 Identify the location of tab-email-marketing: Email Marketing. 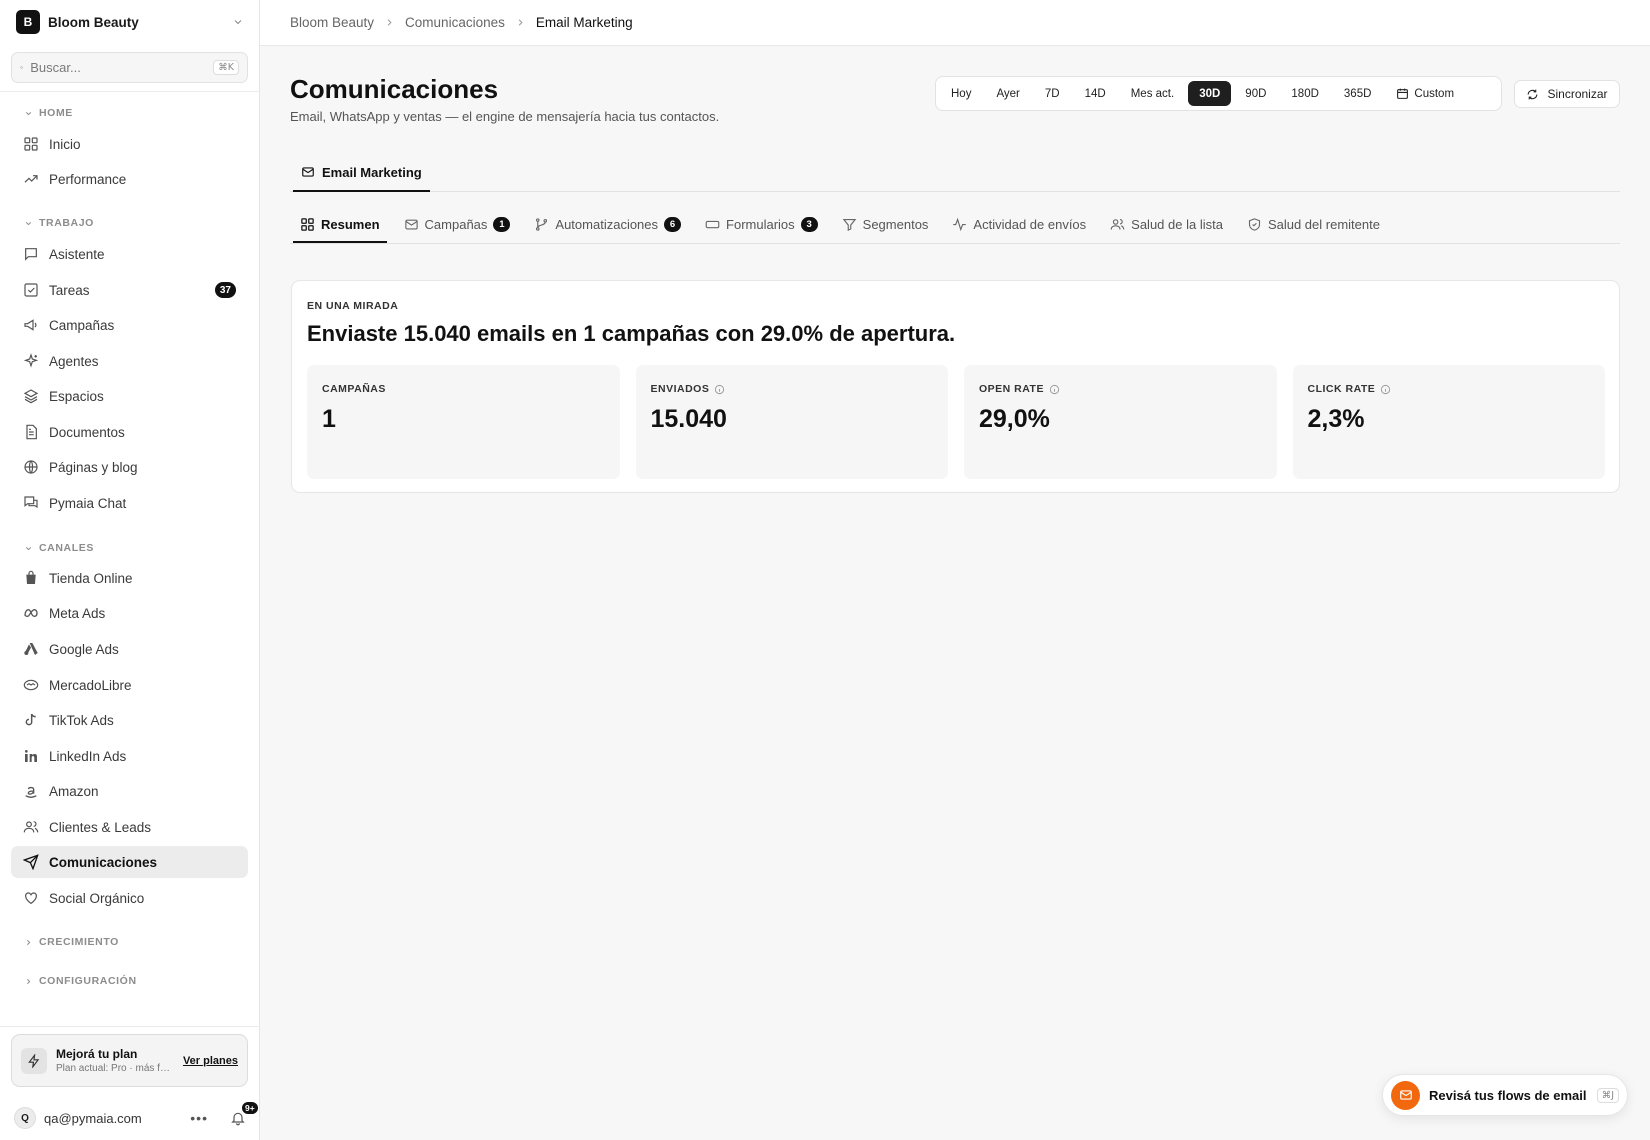
(361, 173).